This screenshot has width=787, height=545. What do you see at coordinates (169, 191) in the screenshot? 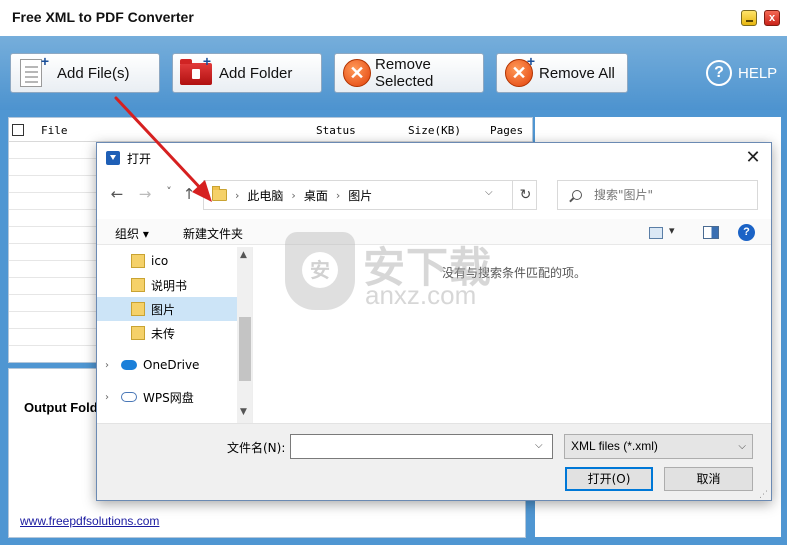
I see `recent-locations-icon: ˅` at bounding box center [169, 191].